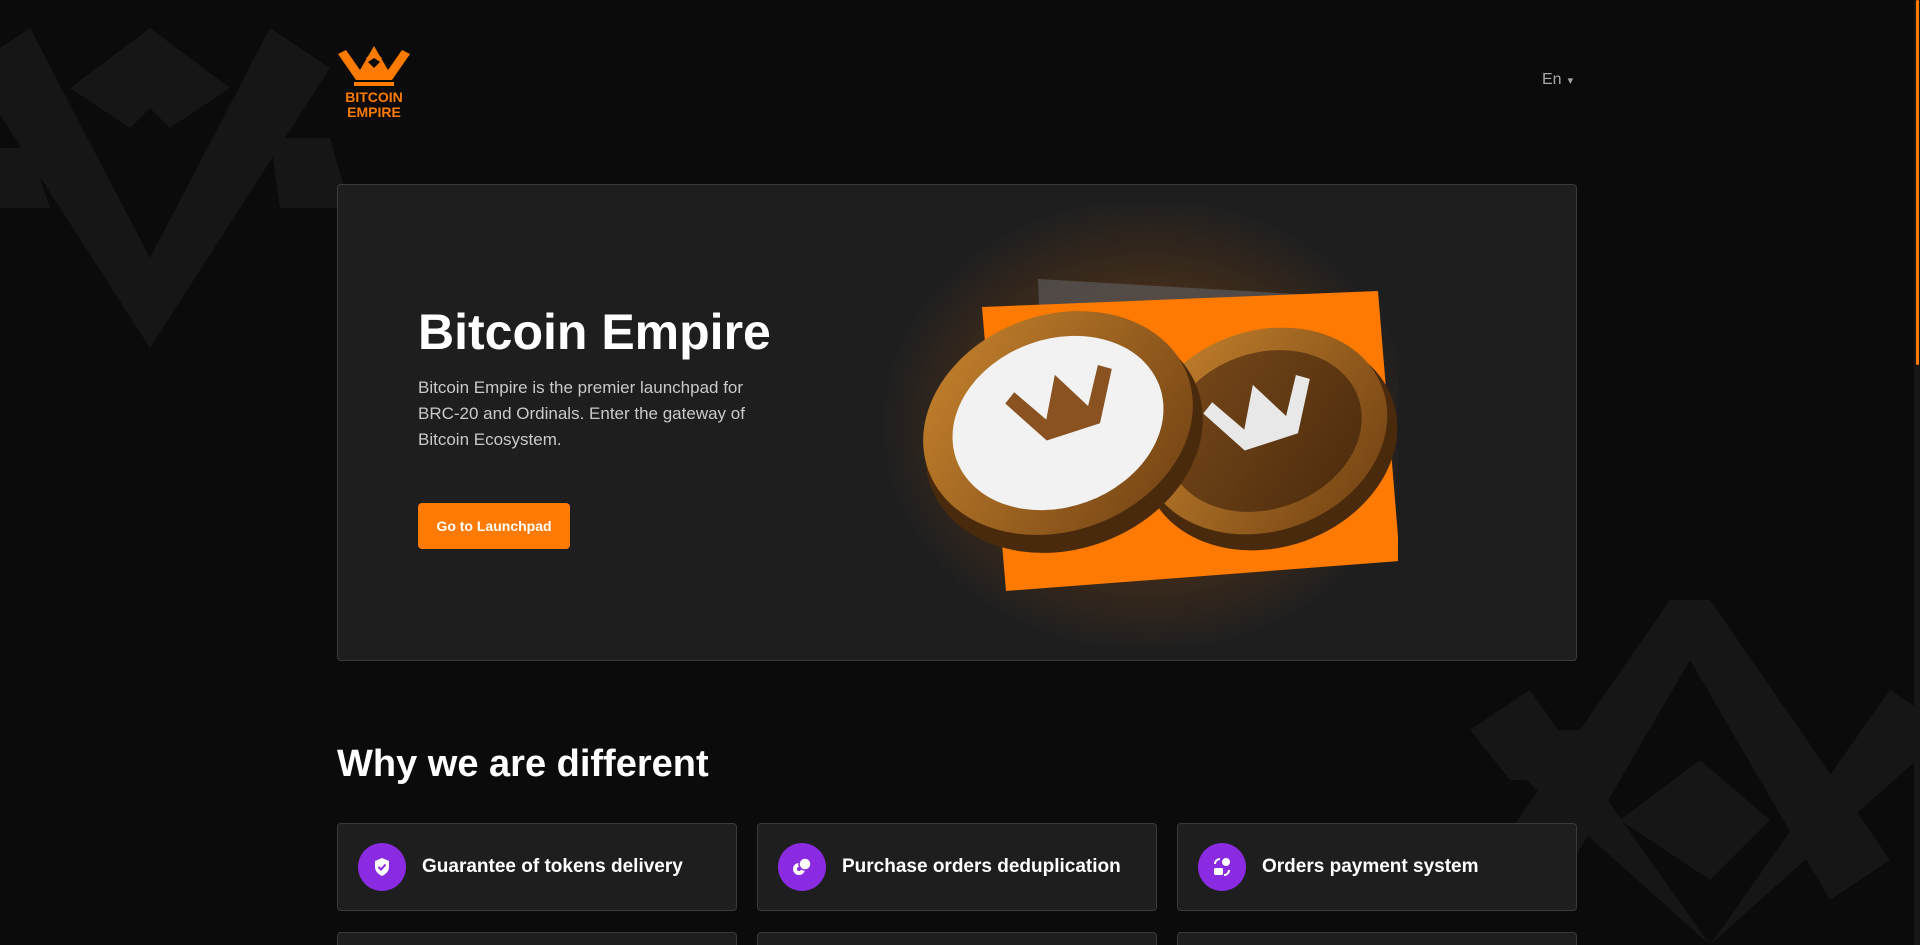 This screenshot has width=1920, height=945. Describe the element at coordinates (1138, 425) in the screenshot. I see `coins-illustration` at that location.